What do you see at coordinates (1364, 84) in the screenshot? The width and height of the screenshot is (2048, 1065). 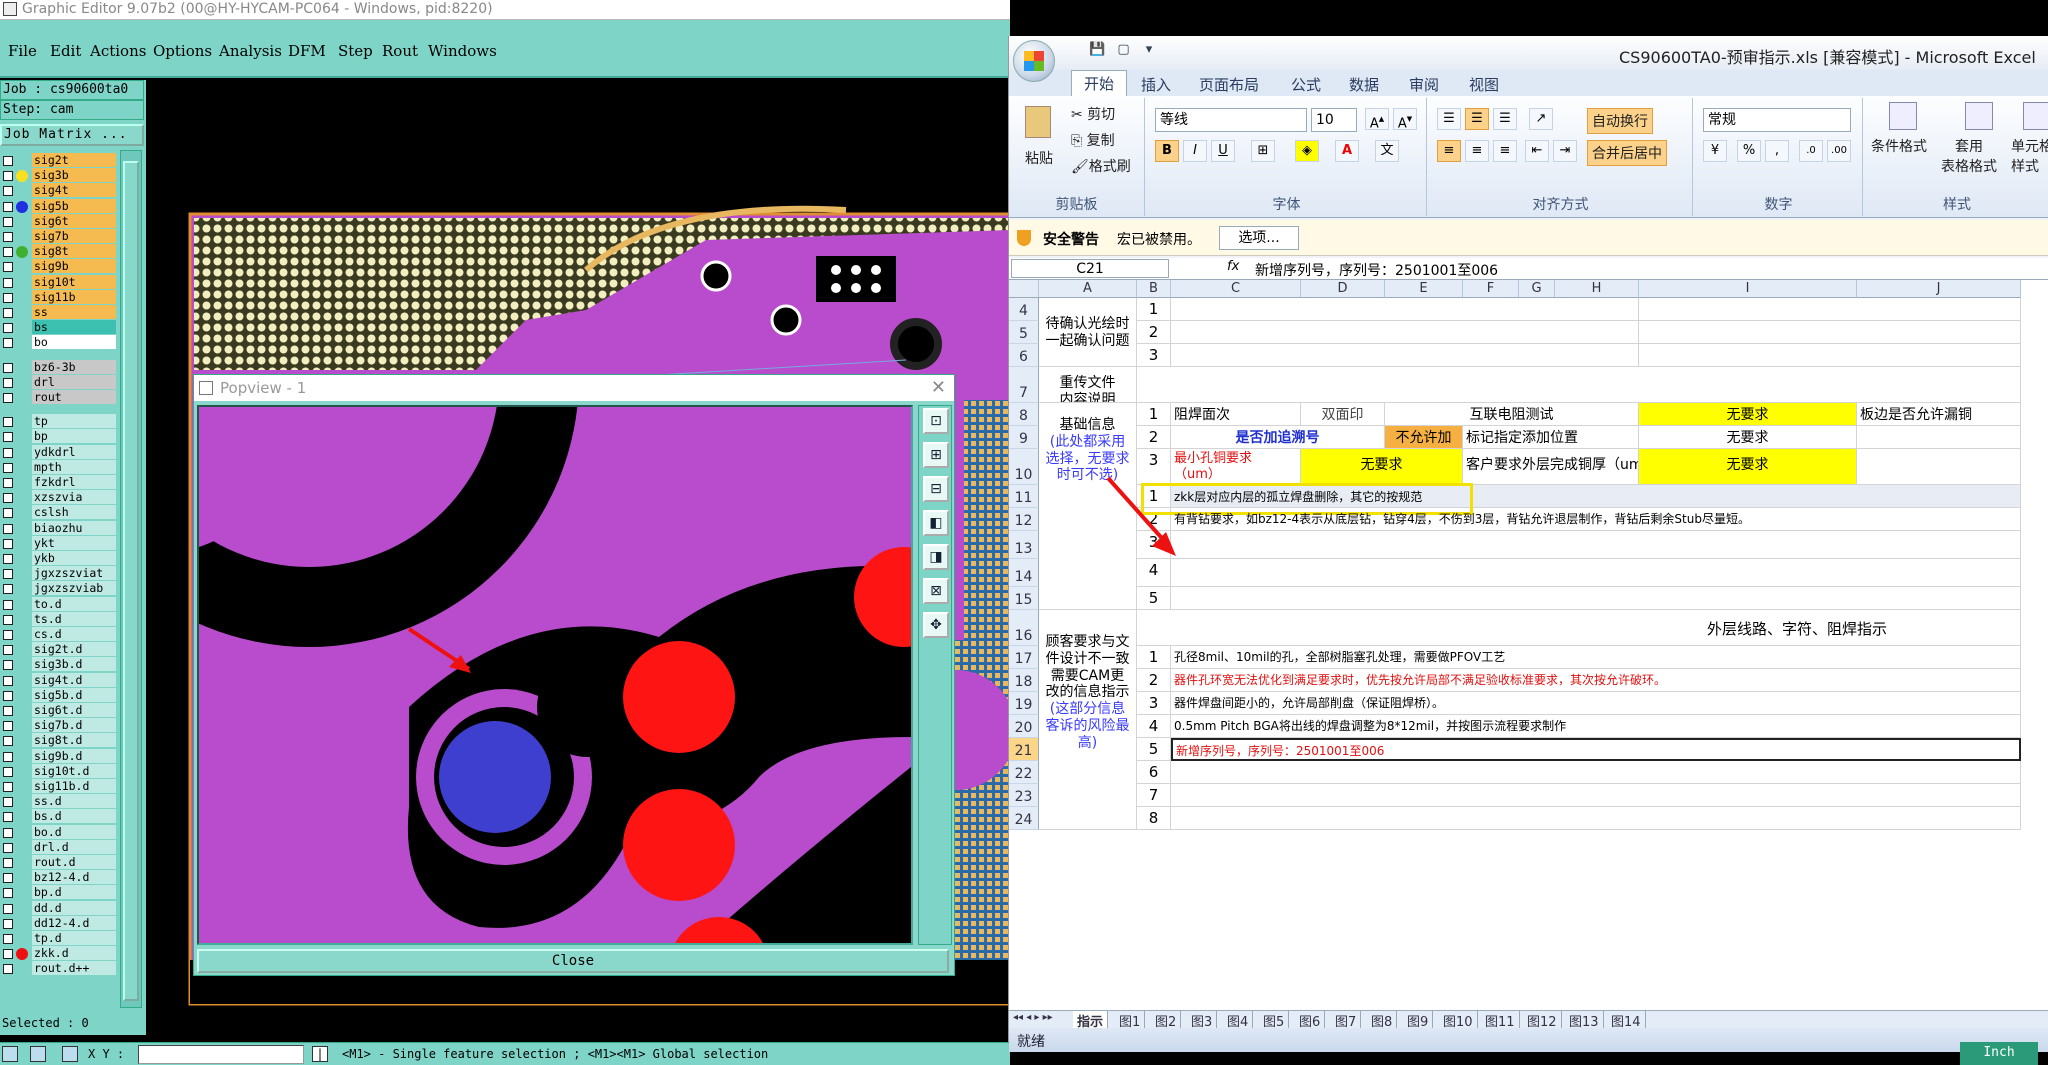 I see `tab-data: 数据` at bounding box center [1364, 84].